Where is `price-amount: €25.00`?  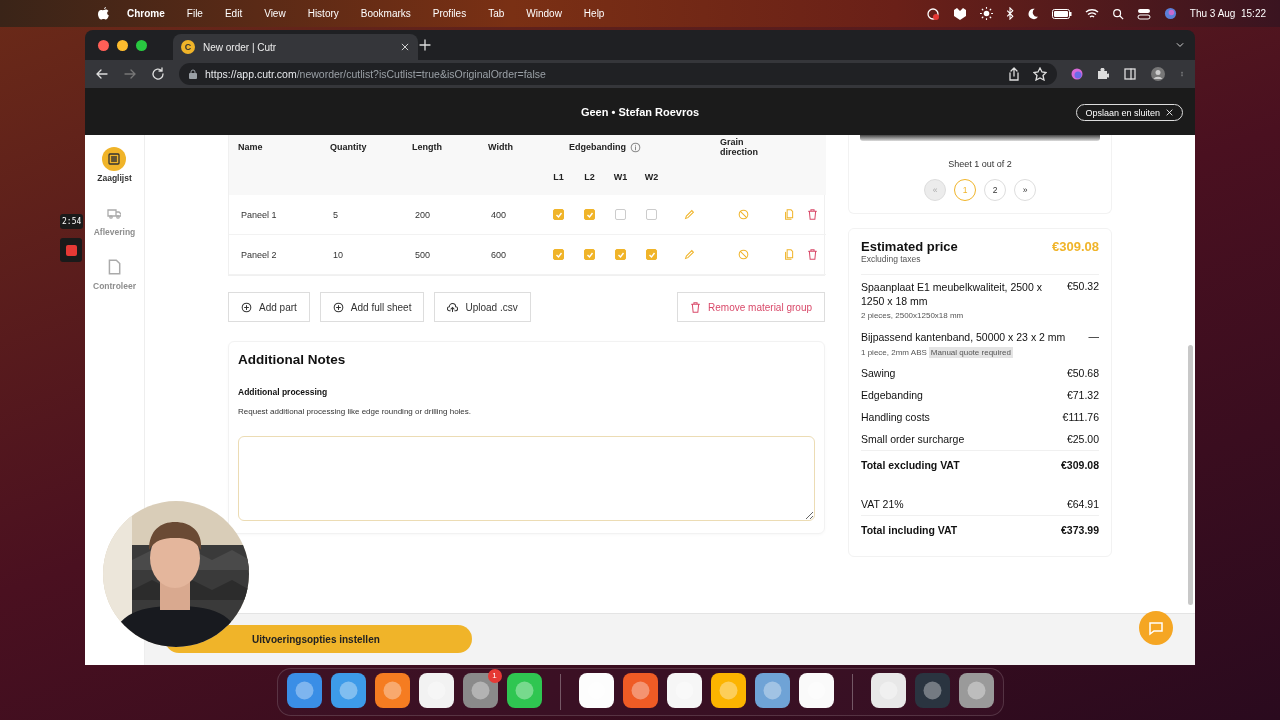 price-amount: €25.00 is located at coordinates (1082, 438).